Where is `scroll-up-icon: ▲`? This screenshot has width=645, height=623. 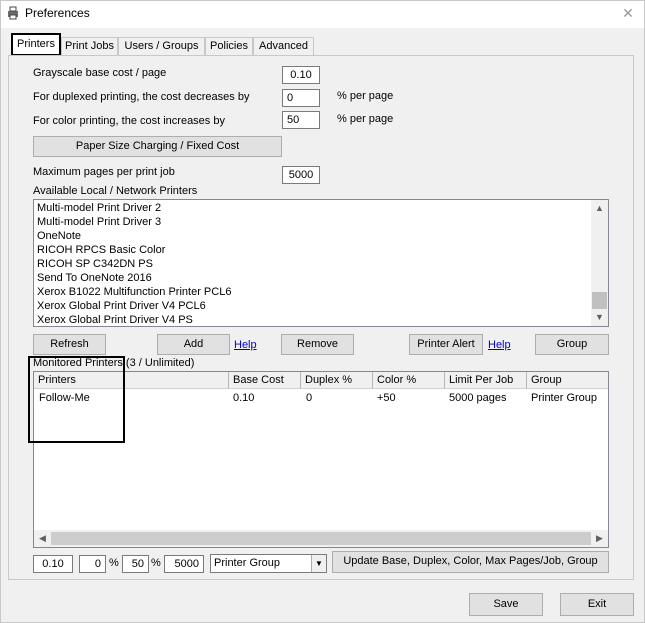
scroll-up-icon: ▲ is located at coordinates (599, 208).